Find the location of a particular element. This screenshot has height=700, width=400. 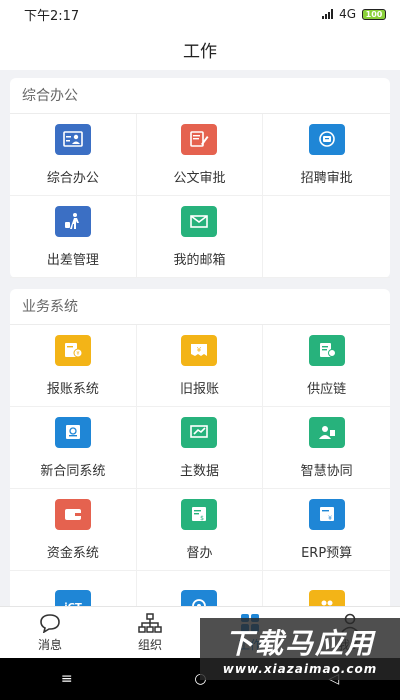

app-item-funds: 资金系统 is located at coordinates (73, 530).